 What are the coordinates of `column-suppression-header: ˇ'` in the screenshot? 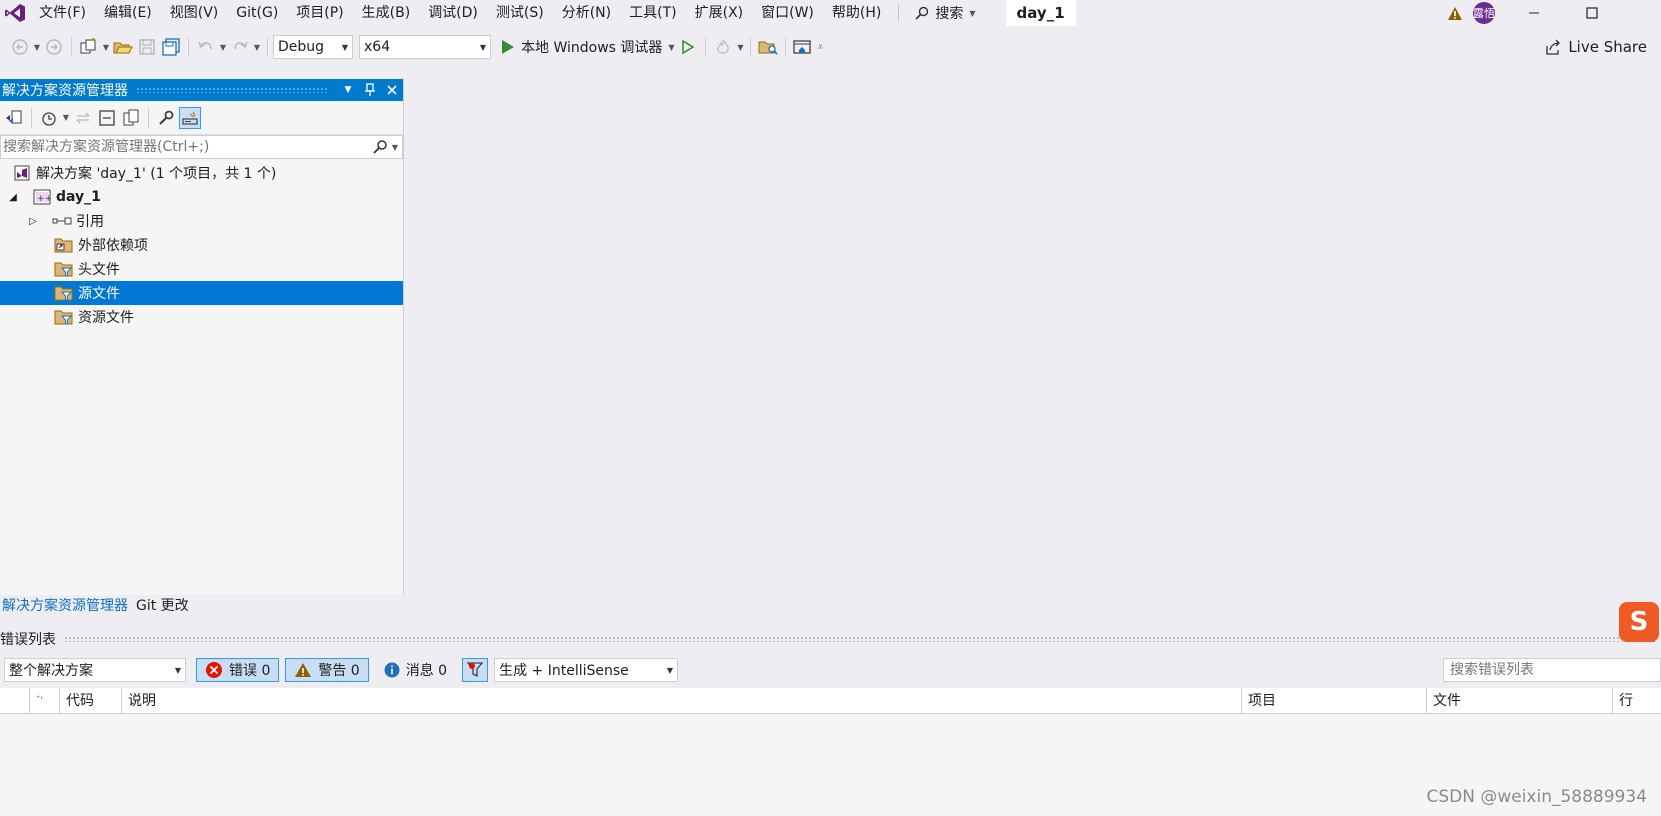 It's located at (45, 700).